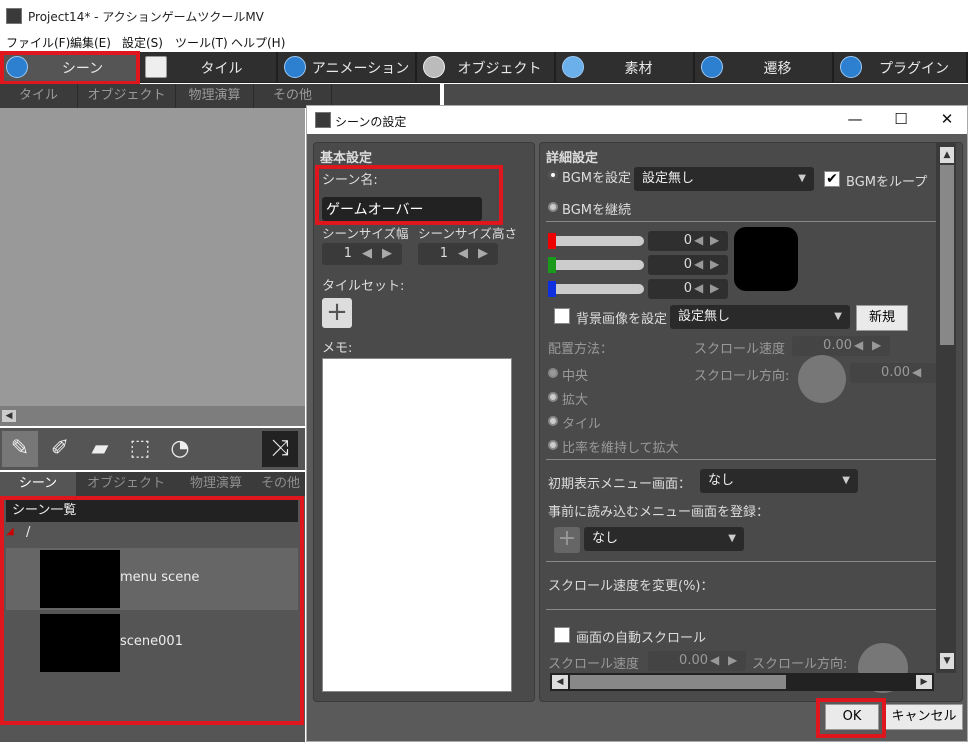 This screenshot has width=968, height=742. What do you see at coordinates (38, 42) in the screenshot?
I see `menu-file: ファイル(F)` at bounding box center [38, 42].